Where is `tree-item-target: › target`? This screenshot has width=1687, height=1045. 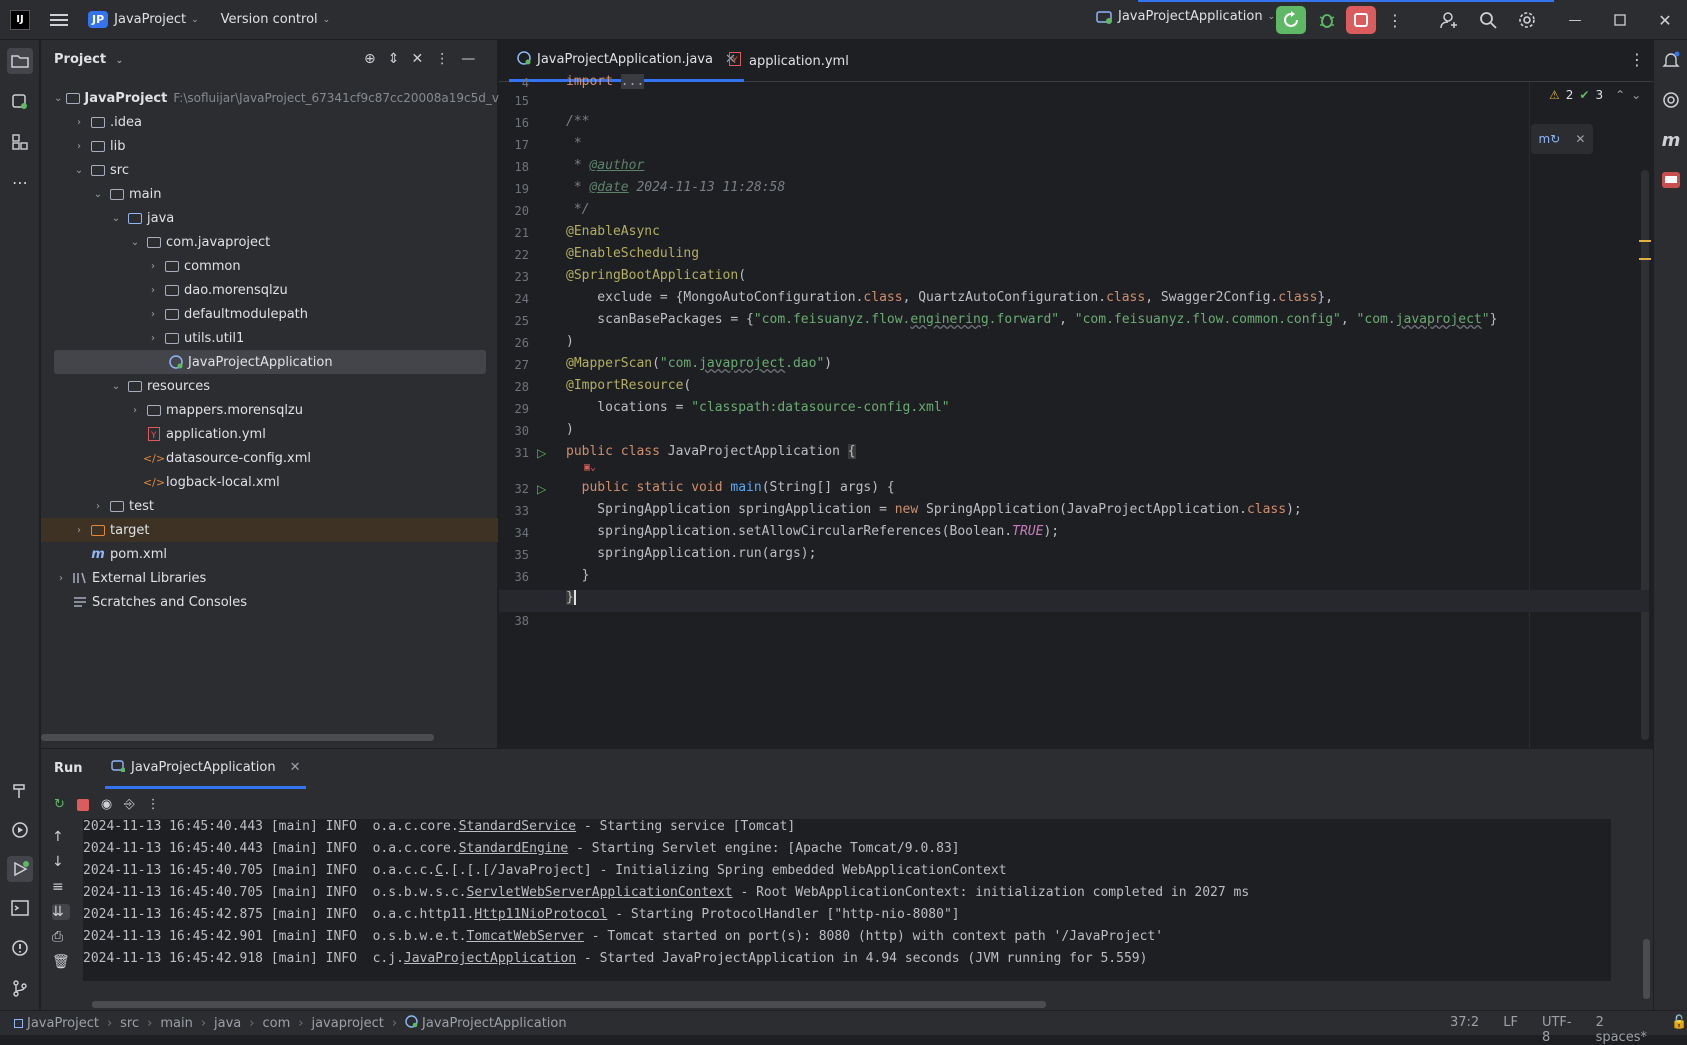 tree-item-target: › target is located at coordinates (269, 530).